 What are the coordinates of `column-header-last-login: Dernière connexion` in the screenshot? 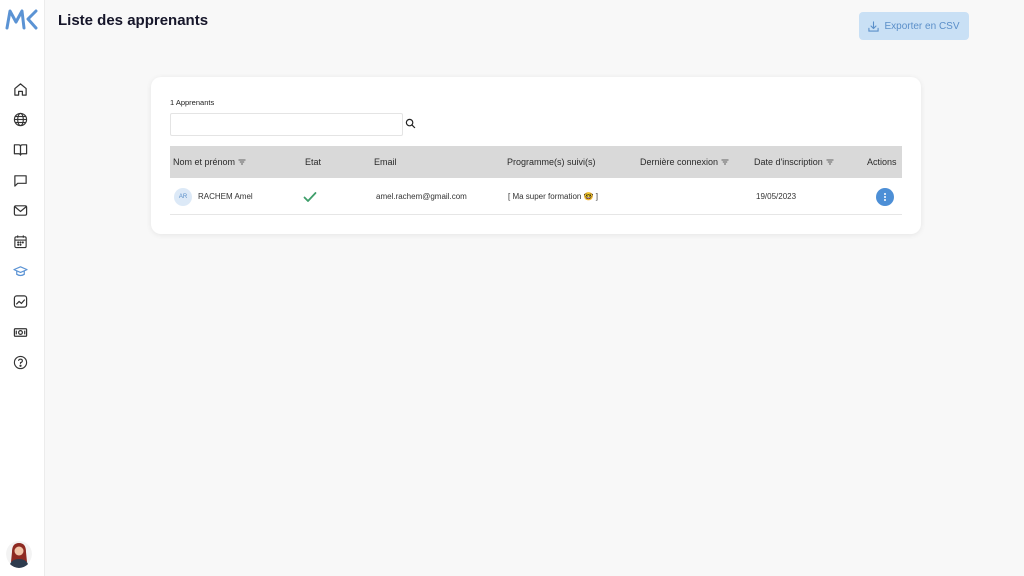 It's located at (684, 162).